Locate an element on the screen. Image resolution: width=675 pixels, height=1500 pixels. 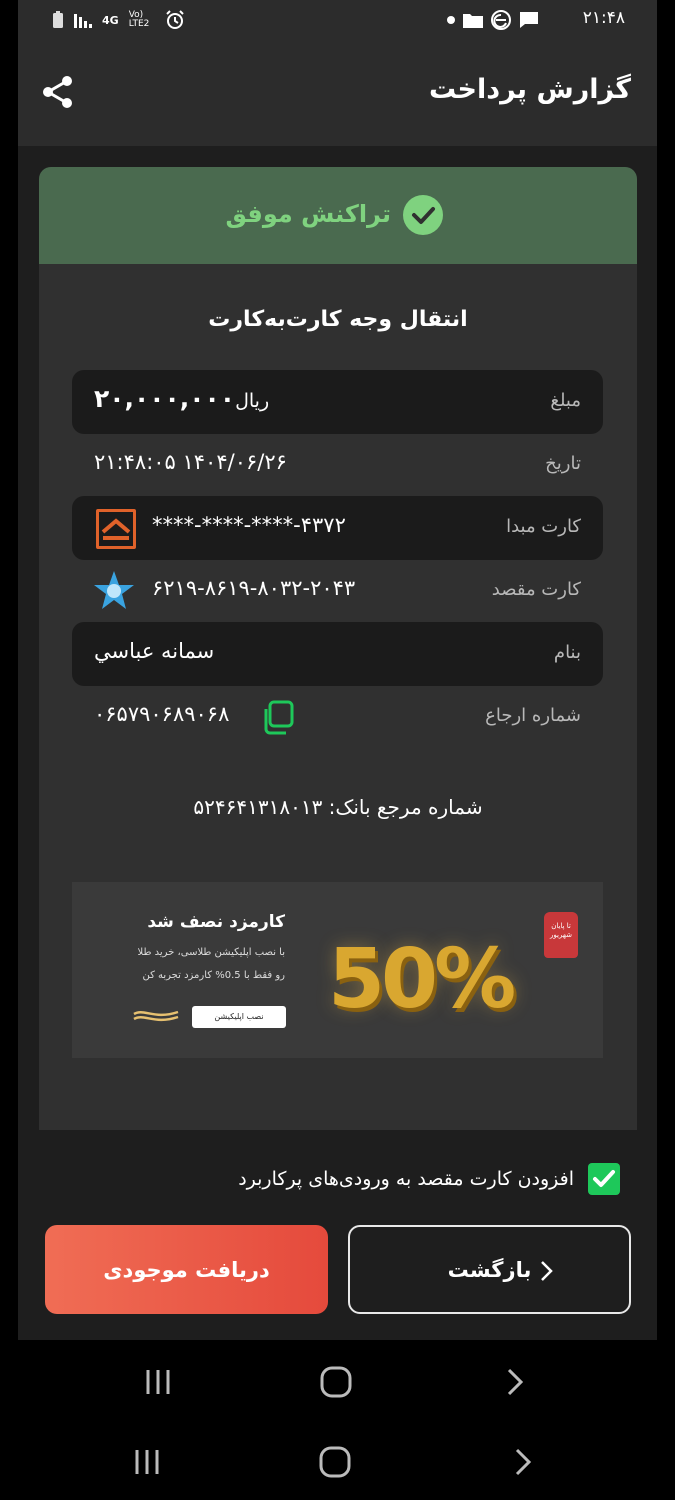
folder-icon is located at coordinates (473, 21).